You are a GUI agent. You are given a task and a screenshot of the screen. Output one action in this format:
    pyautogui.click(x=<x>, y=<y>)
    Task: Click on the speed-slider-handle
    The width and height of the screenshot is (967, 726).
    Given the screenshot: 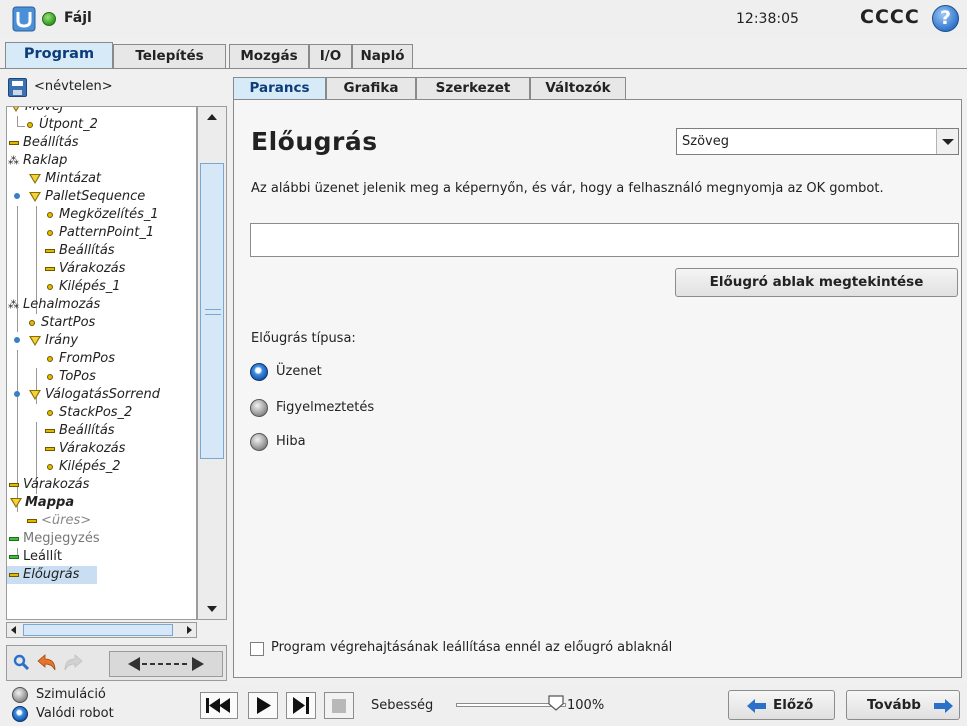 What is the action you would take?
    pyautogui.click(x=556, y=703)
    